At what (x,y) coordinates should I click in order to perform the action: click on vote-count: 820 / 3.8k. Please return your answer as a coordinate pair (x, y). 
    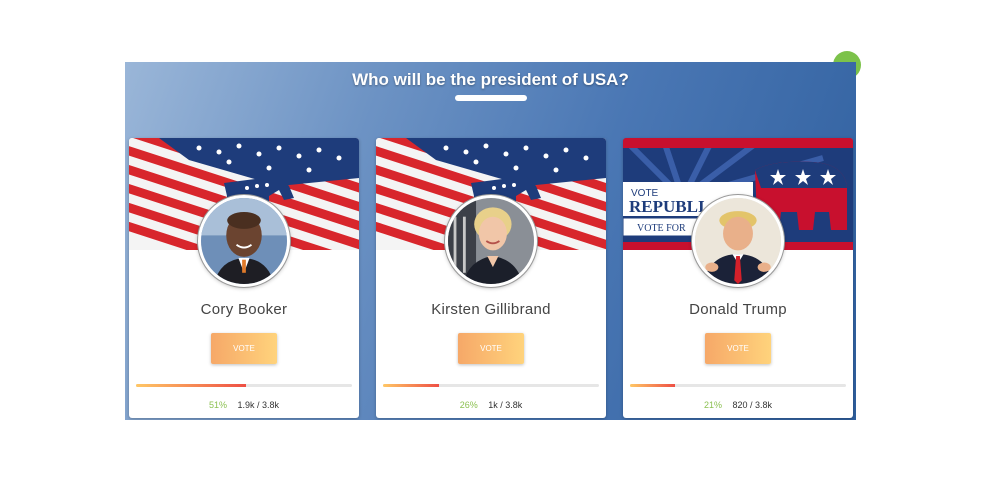
    Looking at the image, I should click on (752, 405).